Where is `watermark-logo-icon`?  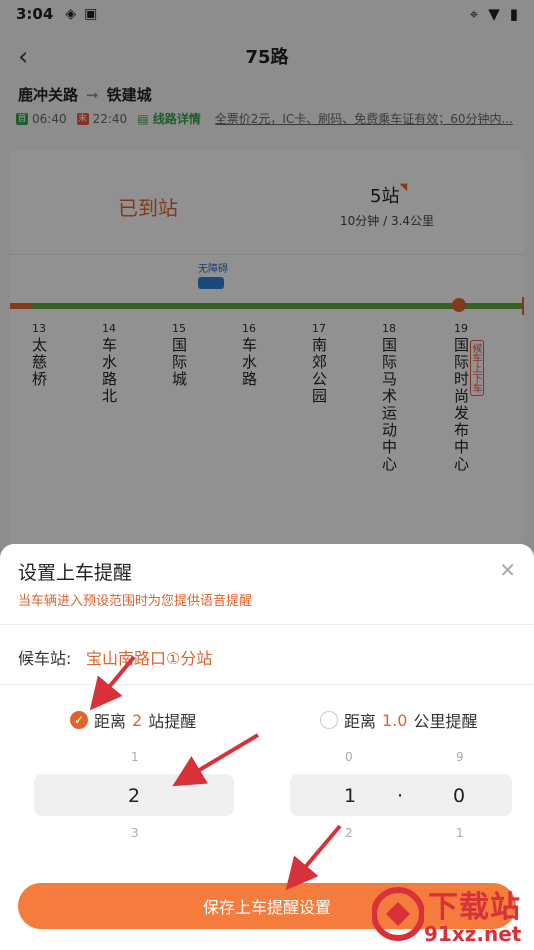 watermark-logo-icon is located at coordinates (398, 914).